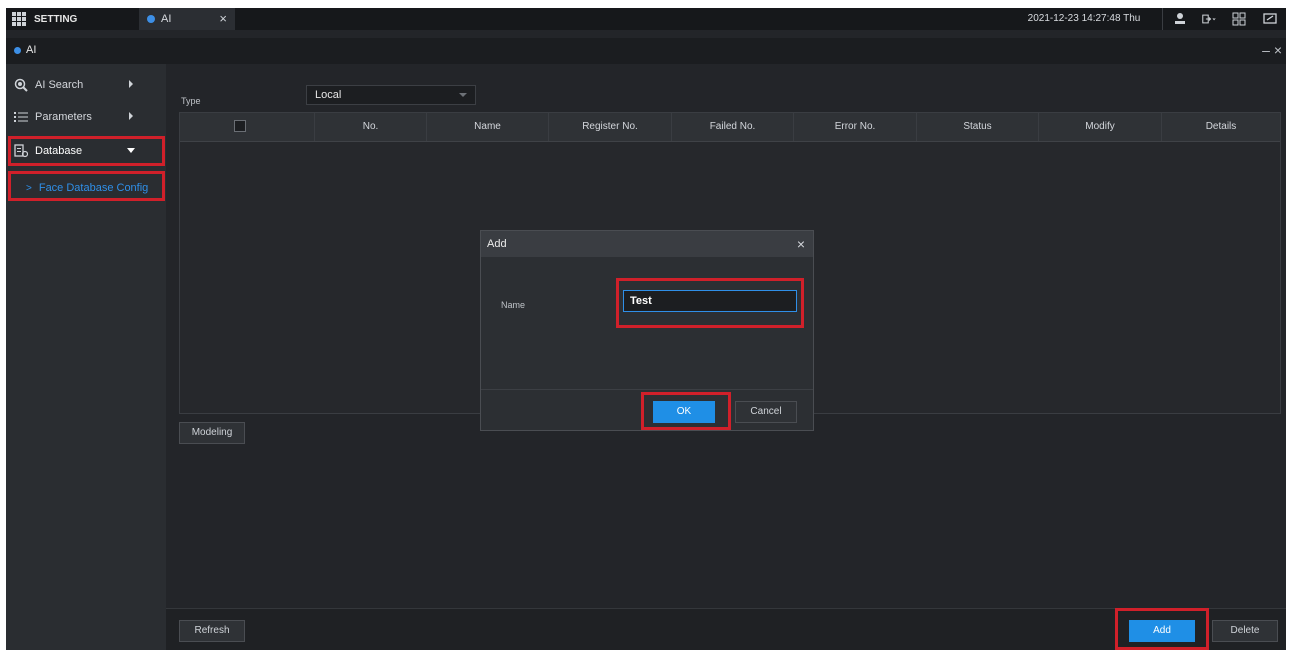 The height and width of the screenshot is (650, 1290). What do you see at coordinates (240, 126) in the screenshot?
I see `select-all-checkbox` at bounding box center [240, 126].